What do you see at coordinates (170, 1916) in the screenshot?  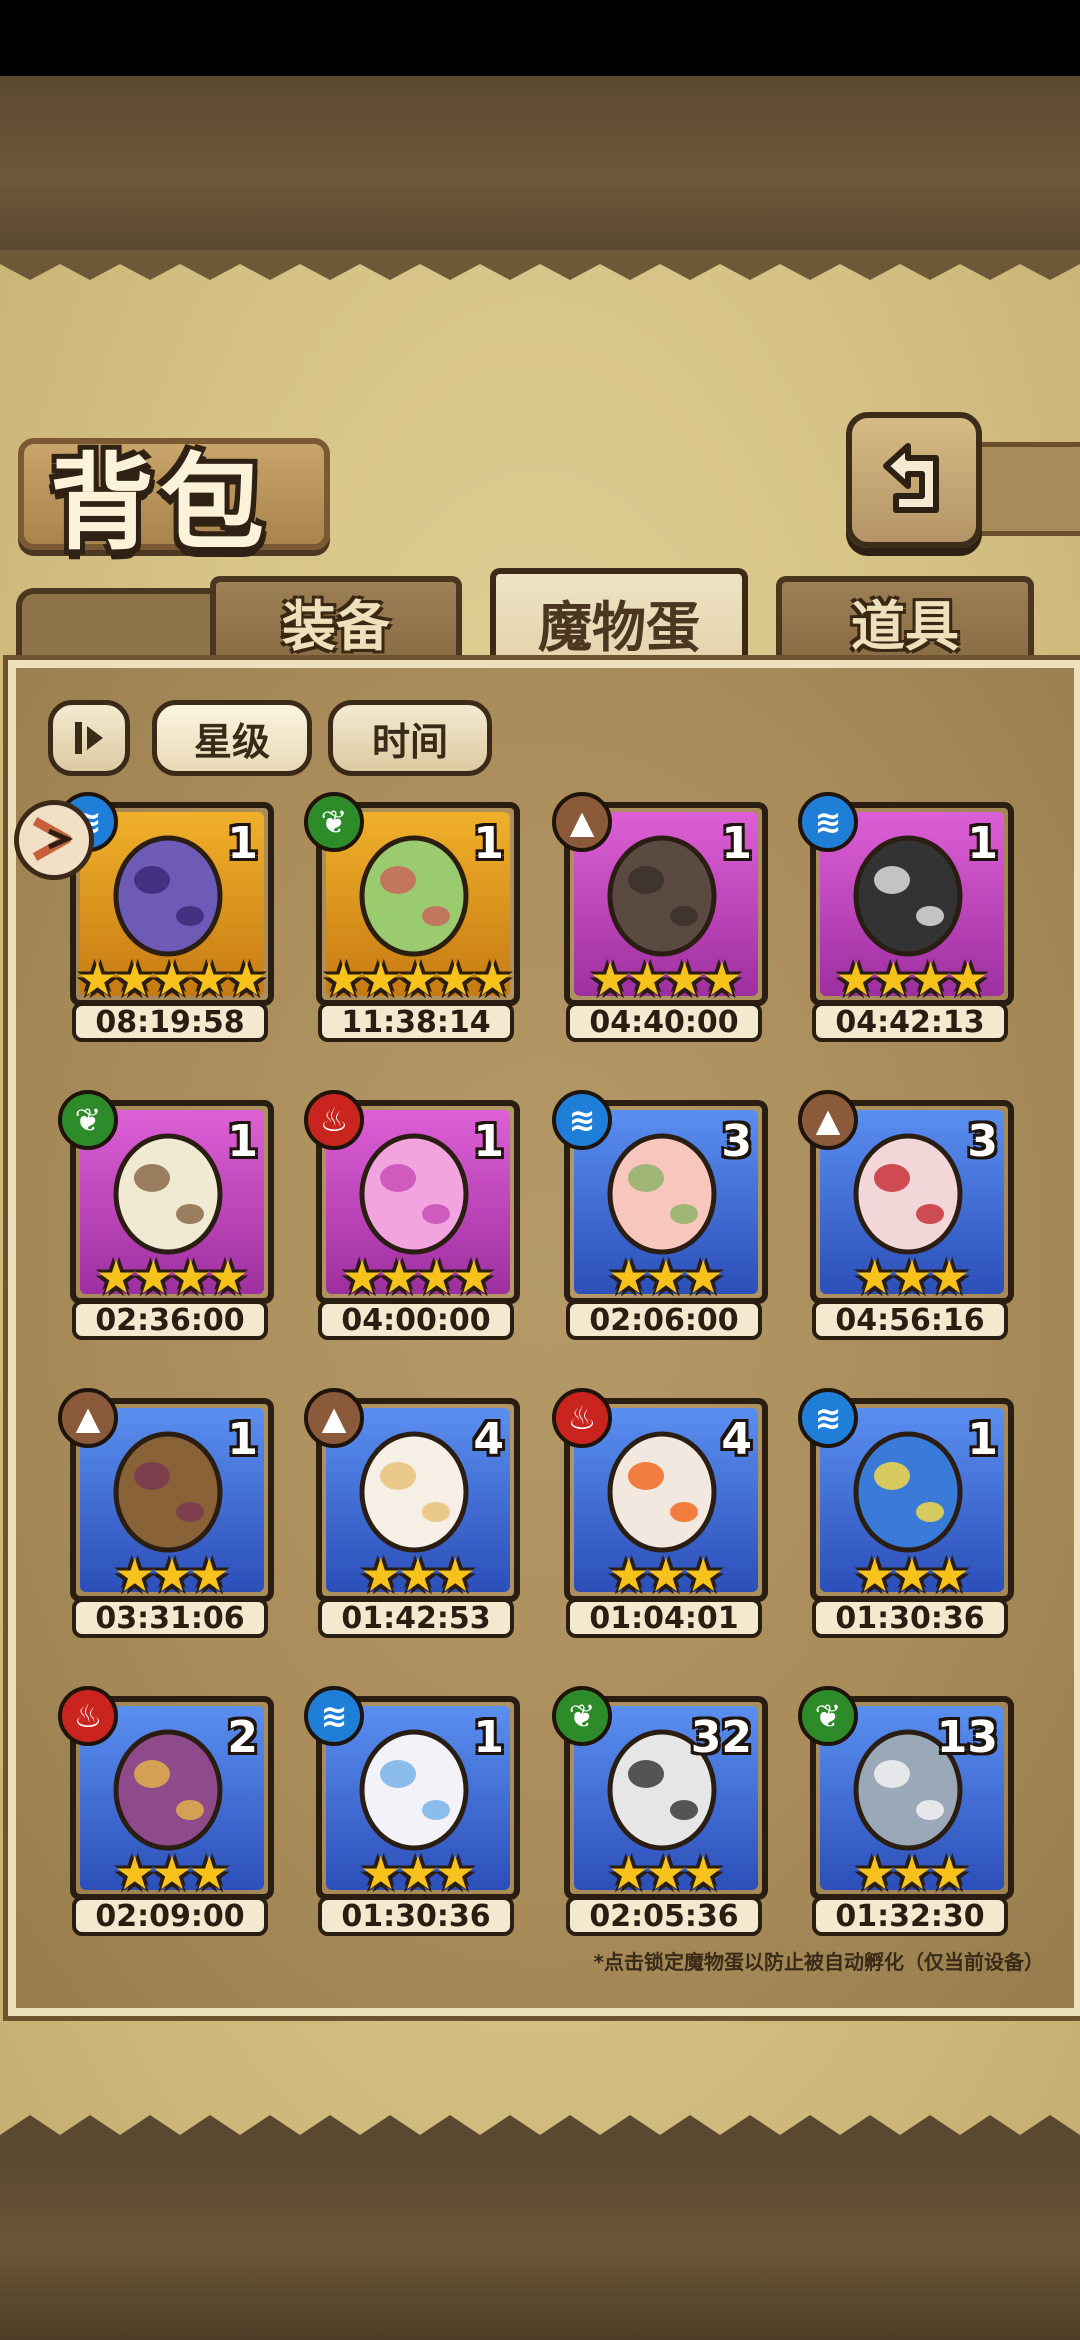 I see `hatch-timer: 02:09:00` at bounding box center [170, 1916].